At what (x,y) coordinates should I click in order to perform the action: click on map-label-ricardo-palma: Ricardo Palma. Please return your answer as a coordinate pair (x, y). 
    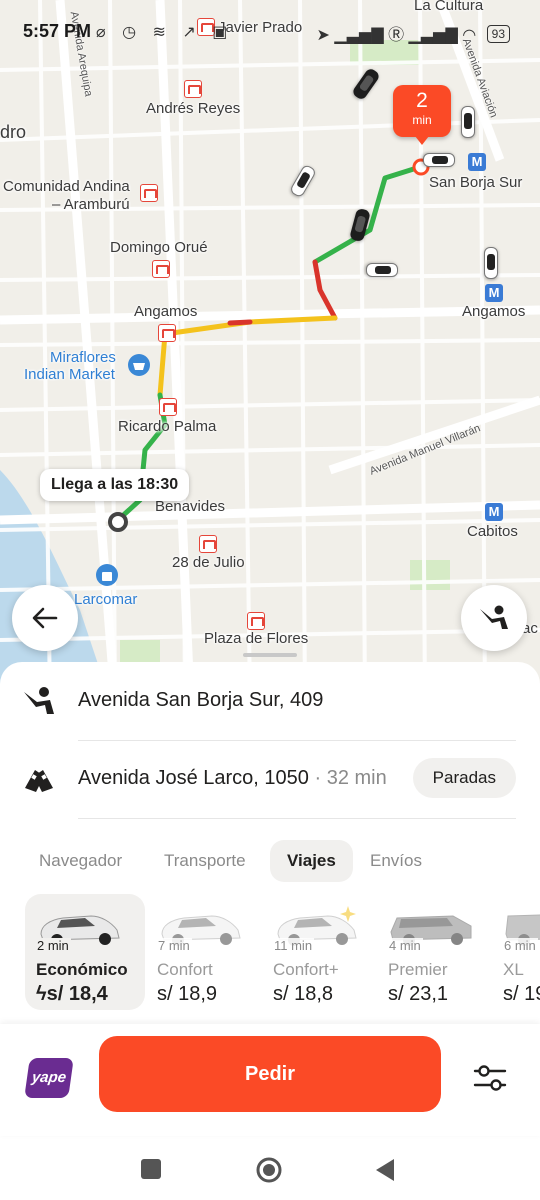
    Looking at the image, I should click on (167, 426).